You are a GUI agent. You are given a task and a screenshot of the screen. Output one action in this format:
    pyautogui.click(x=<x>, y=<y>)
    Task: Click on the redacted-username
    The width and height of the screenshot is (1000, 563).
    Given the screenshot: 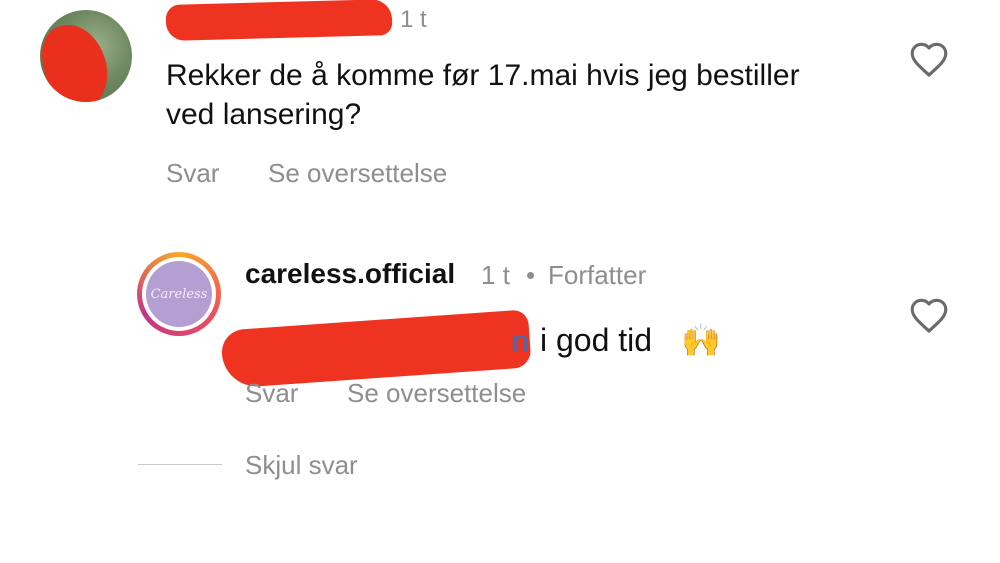 What is the action you would take?
    pyautogui.click(x=279, y=20)
    